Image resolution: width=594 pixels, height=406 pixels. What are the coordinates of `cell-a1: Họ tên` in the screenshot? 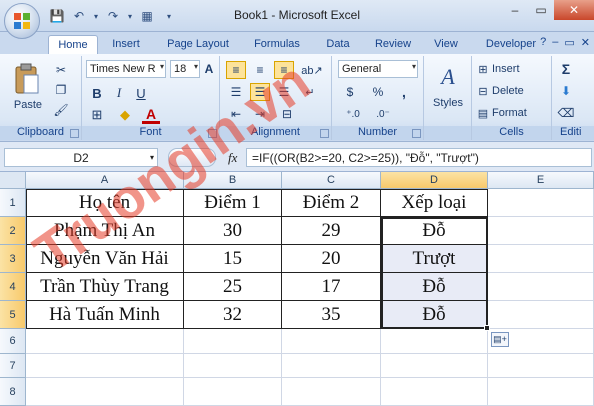 It's located at (105, 203).